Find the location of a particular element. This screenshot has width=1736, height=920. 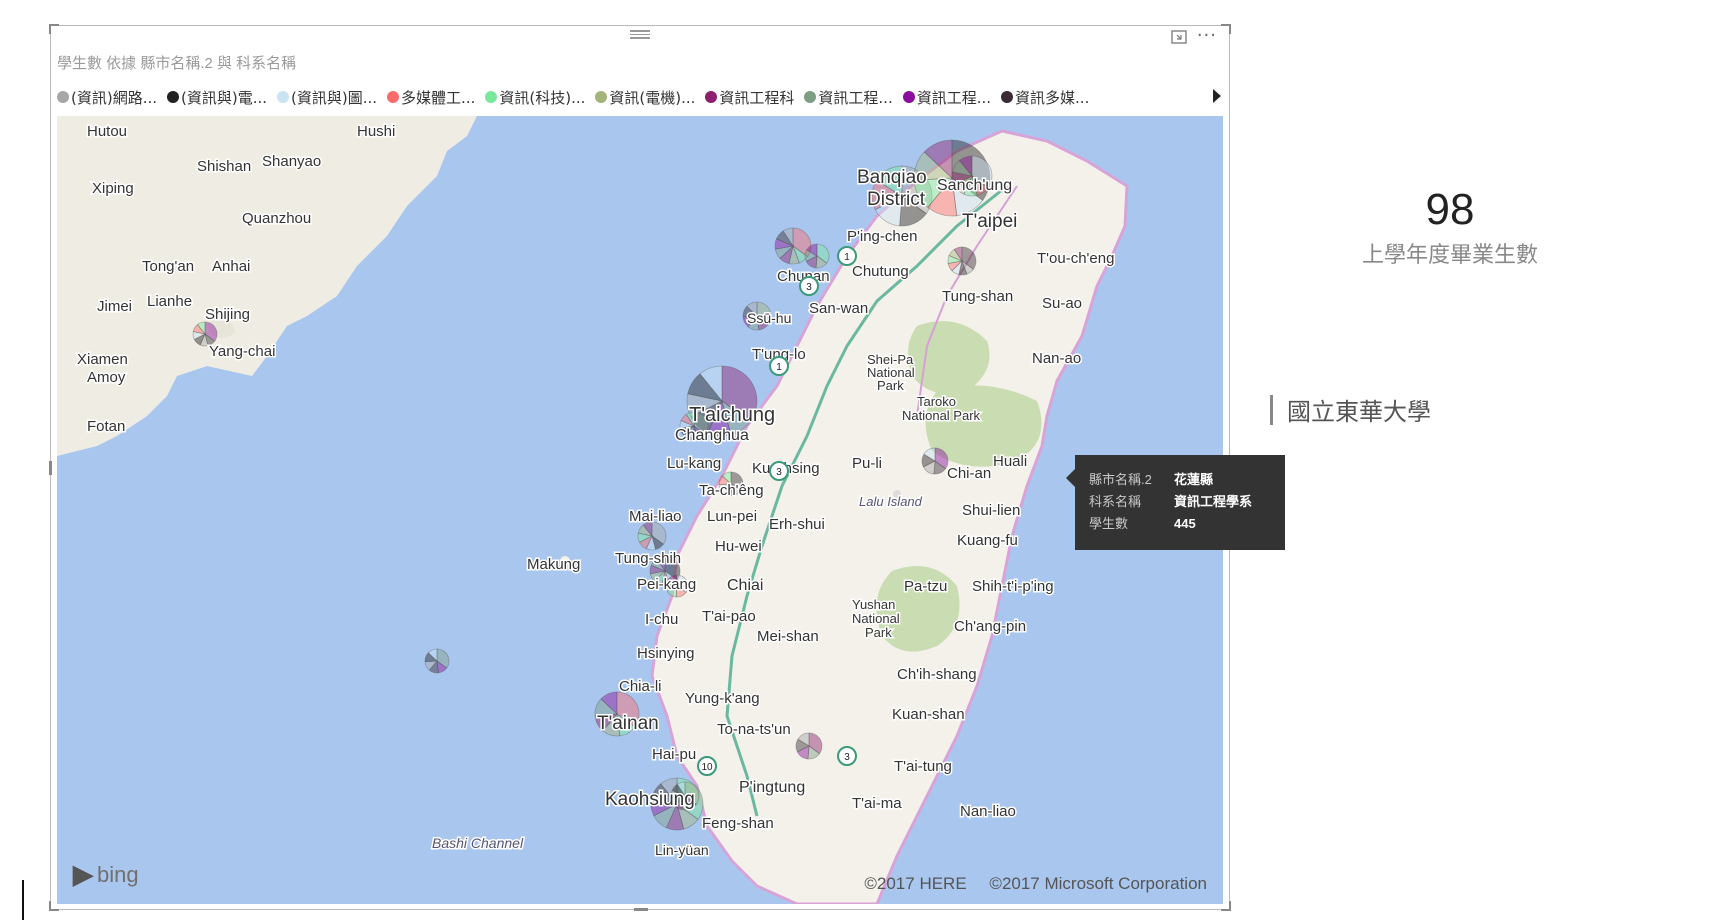

slicer-selected-value: 國立東華大學 is located at coordinates (1359, 409).